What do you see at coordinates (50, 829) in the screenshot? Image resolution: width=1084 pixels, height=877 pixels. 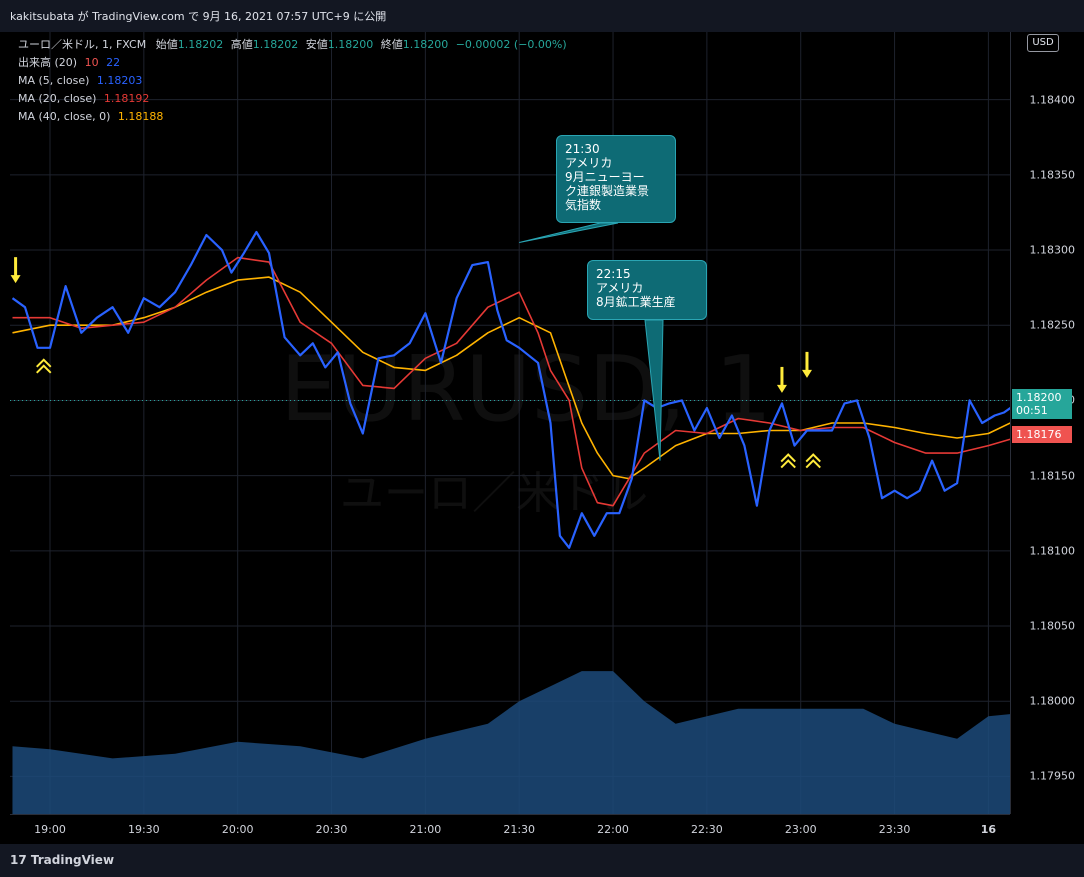 I see `time-tick-label: 19:00` at bounding box center [50, 829].